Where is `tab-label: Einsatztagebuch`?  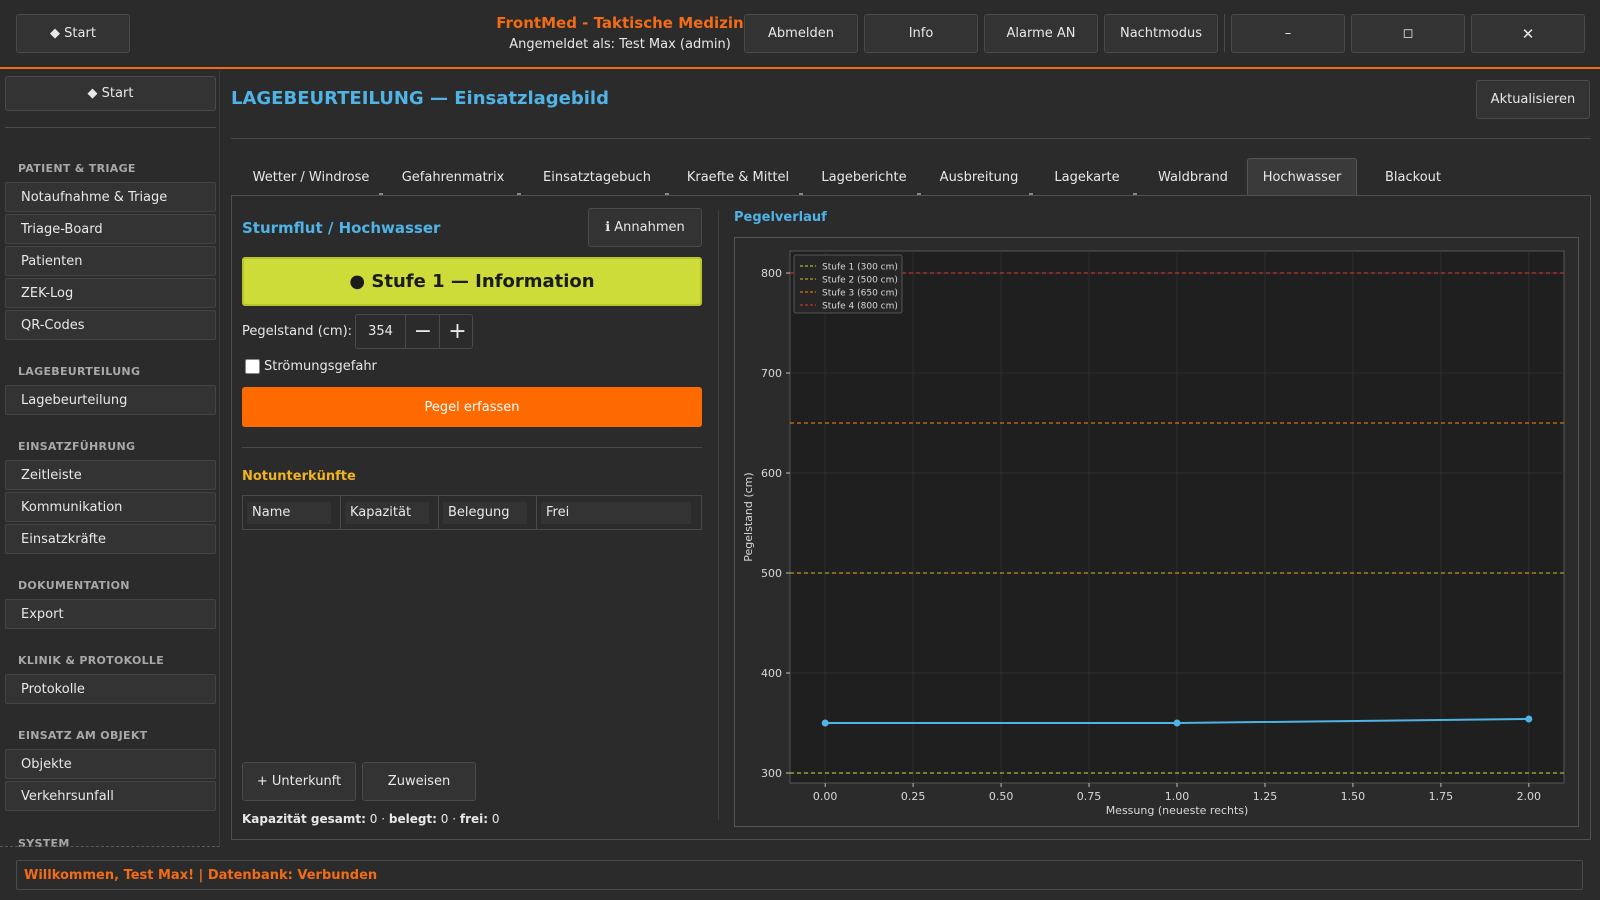 tab-label: Einsatztagebuch is located at coordinates (597, 177).